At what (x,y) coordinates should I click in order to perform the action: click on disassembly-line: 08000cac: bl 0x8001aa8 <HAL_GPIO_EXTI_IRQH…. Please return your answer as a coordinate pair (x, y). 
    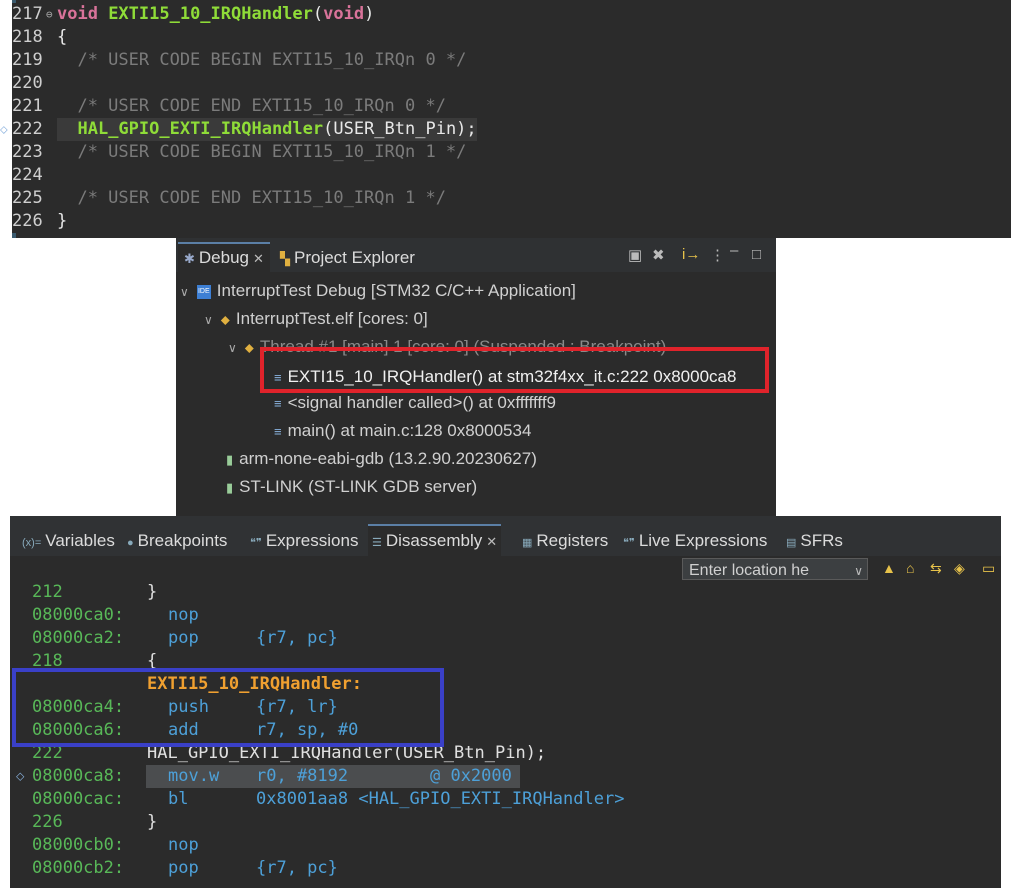
    Looking at the image, I should click on (505, 799).